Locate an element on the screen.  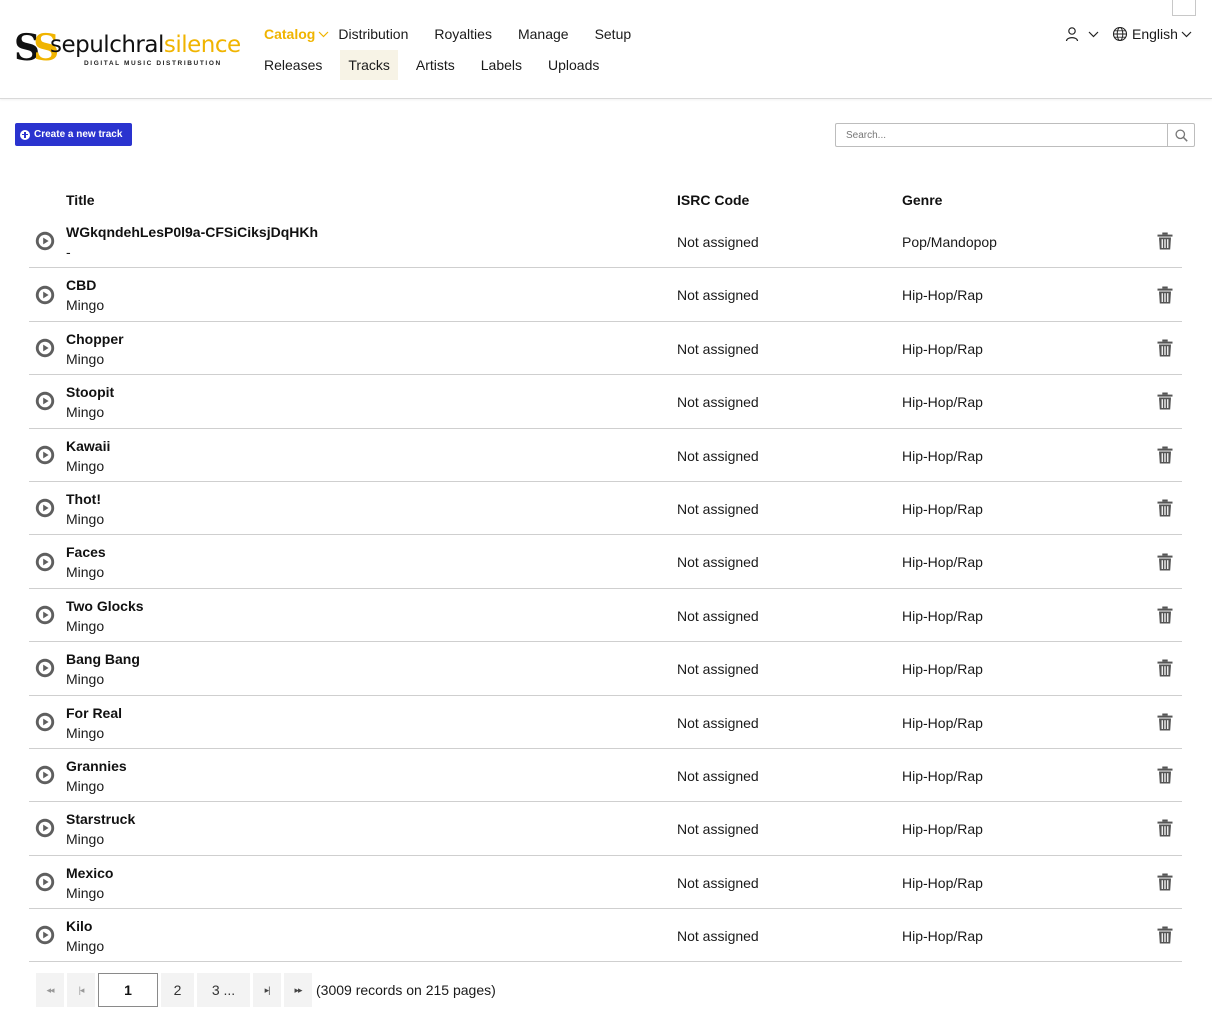
track-title: Mexico is located at coordinates (89, 873).